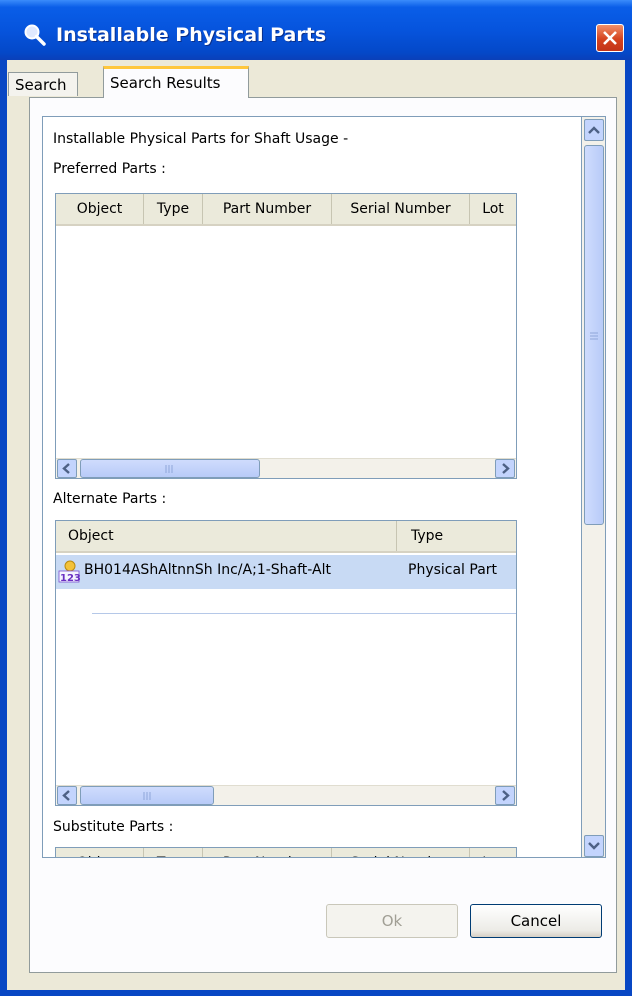 The image size is (632, 996). Describe the element at coordinates (536, 921) in the screenshot. I see `cancel-button: Cancel` at that location.